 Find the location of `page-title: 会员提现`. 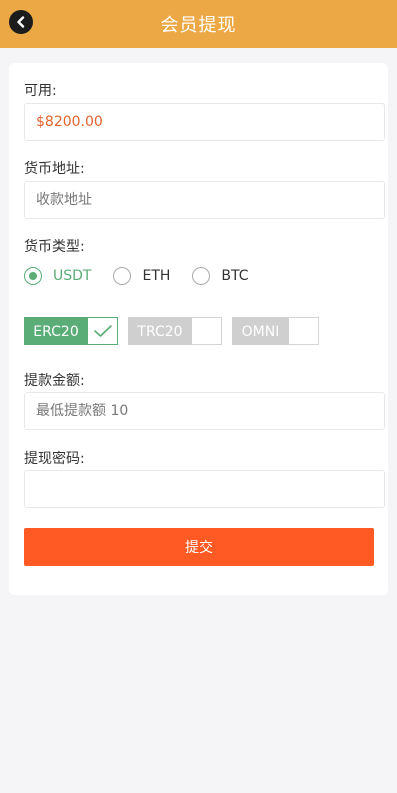

page-title: 会员提现 is located at coordinates (198, 25).